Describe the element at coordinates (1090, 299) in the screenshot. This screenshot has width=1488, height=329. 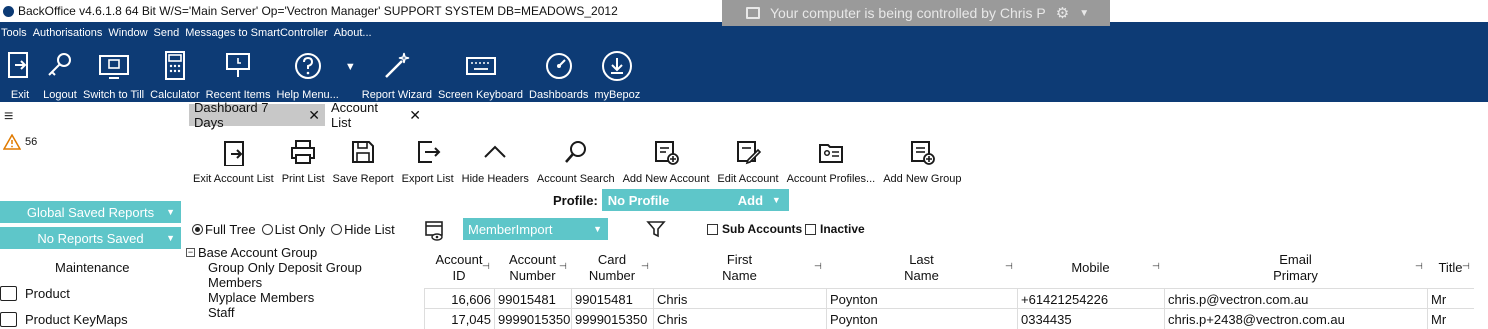
I see `table-cell: +61421254226` at that location.